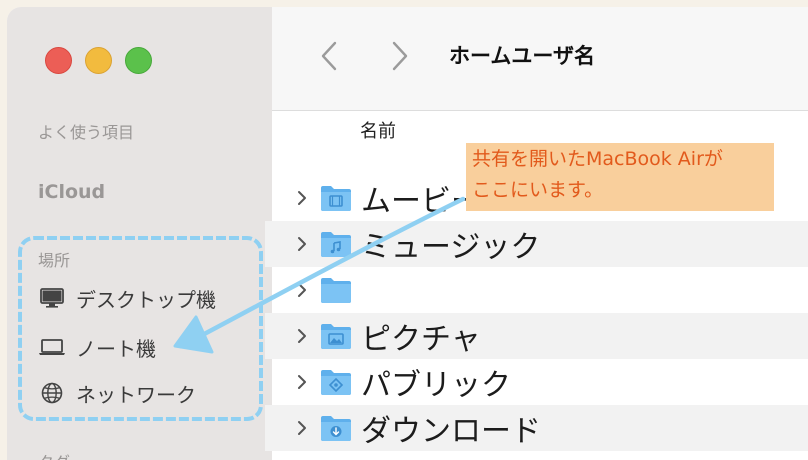  I want to click on toolbar: ホームユーザ名, so click(540, 59).